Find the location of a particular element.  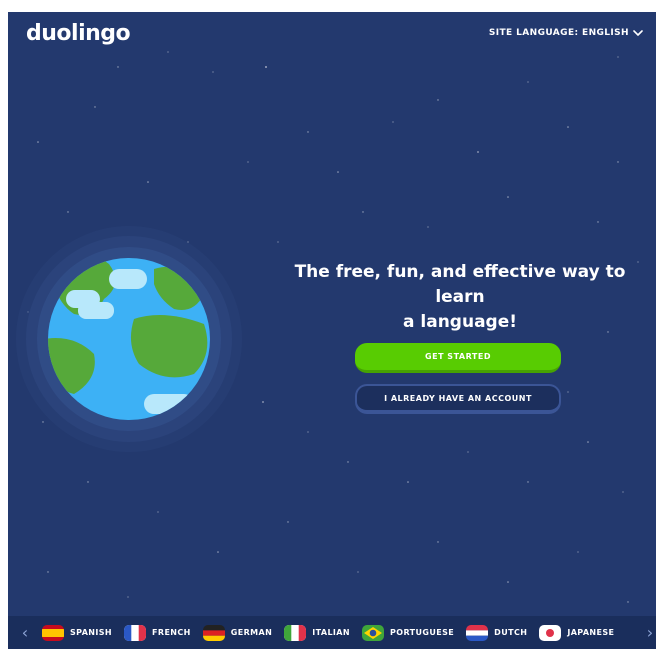

site-language-selector: SITE LANGUAGE: ENGLISH is located at coordinates (566, 33).